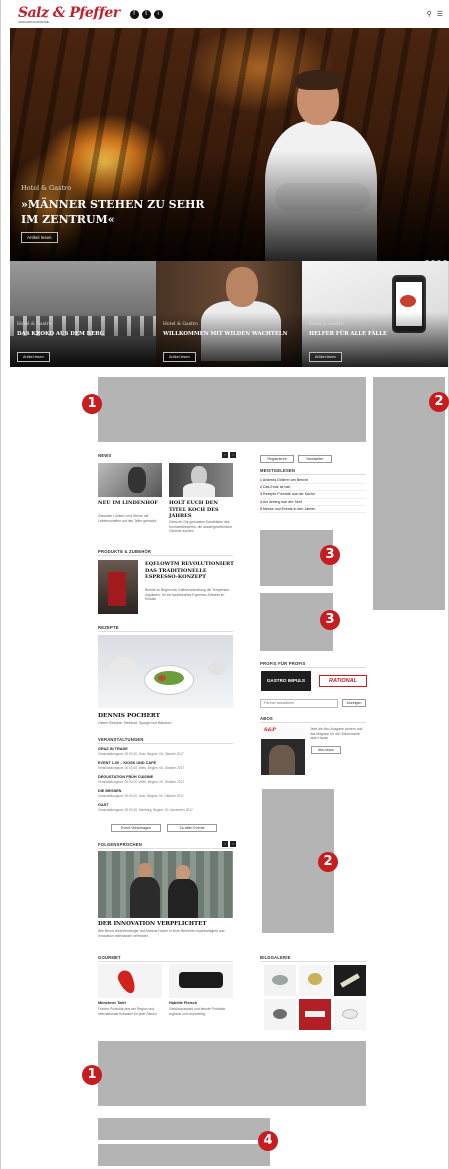 This screenshot has height=1169, width=449. Describe the element at coordinates (201, 510) in the screenshot. I see `news-title: HOLT EUCH DEN TITEL KOCH DES JAHRES` at that location.